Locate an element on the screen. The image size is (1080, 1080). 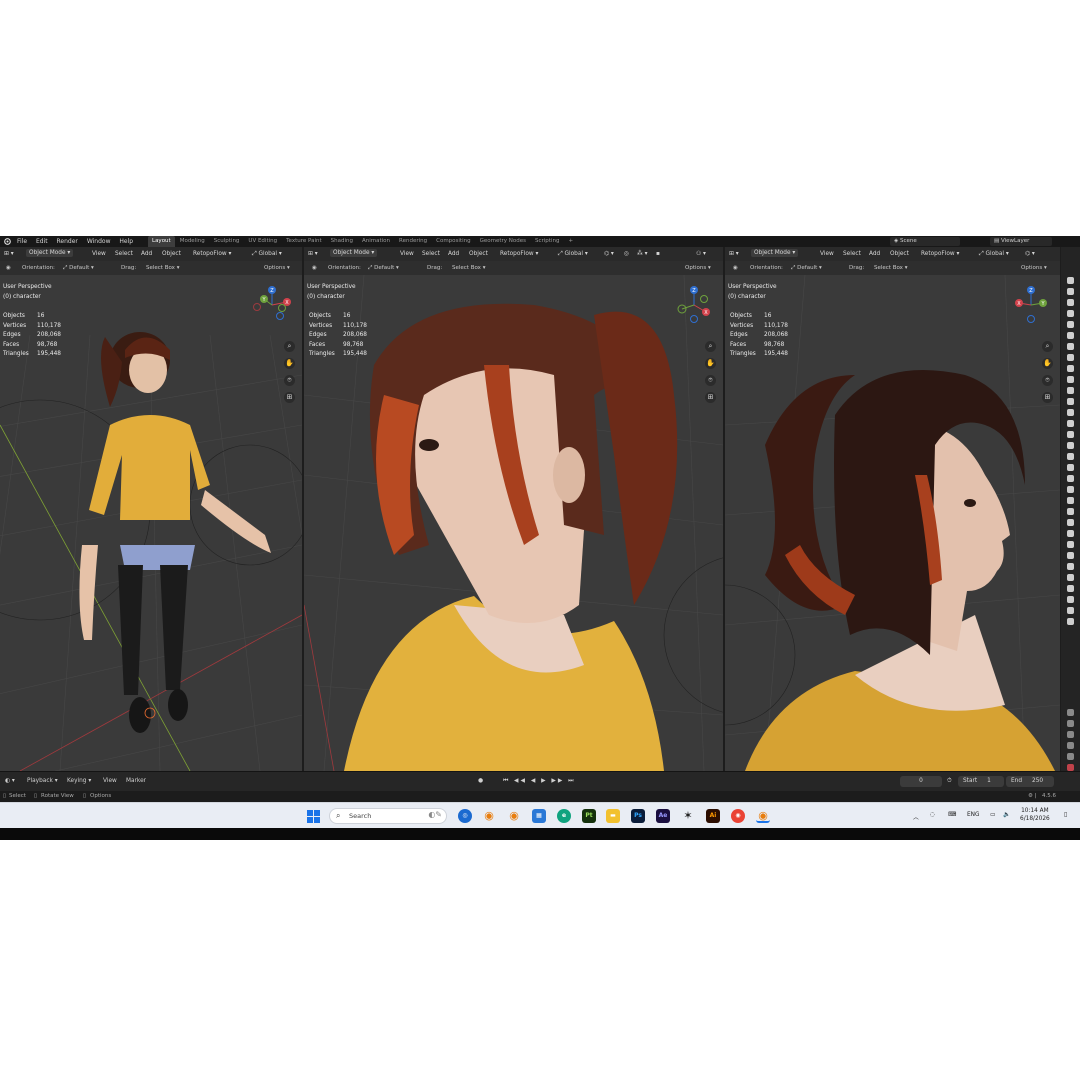
playback-controls: ⏮ ◀◀ ◀ ▶ ▶▶ ⏭ is located at coordinates (539, 781).